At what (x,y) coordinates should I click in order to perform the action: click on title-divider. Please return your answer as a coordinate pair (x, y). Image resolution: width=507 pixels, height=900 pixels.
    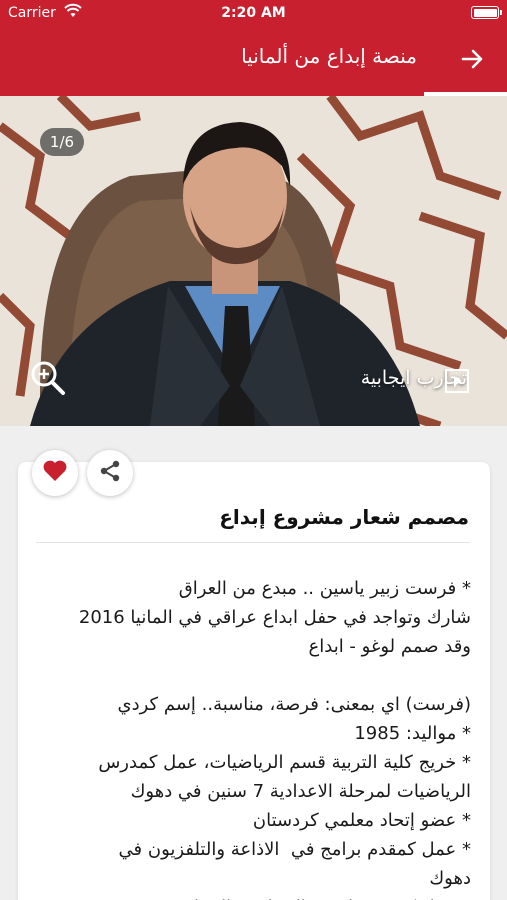
    Looking at the image, I should click on (253, 542).